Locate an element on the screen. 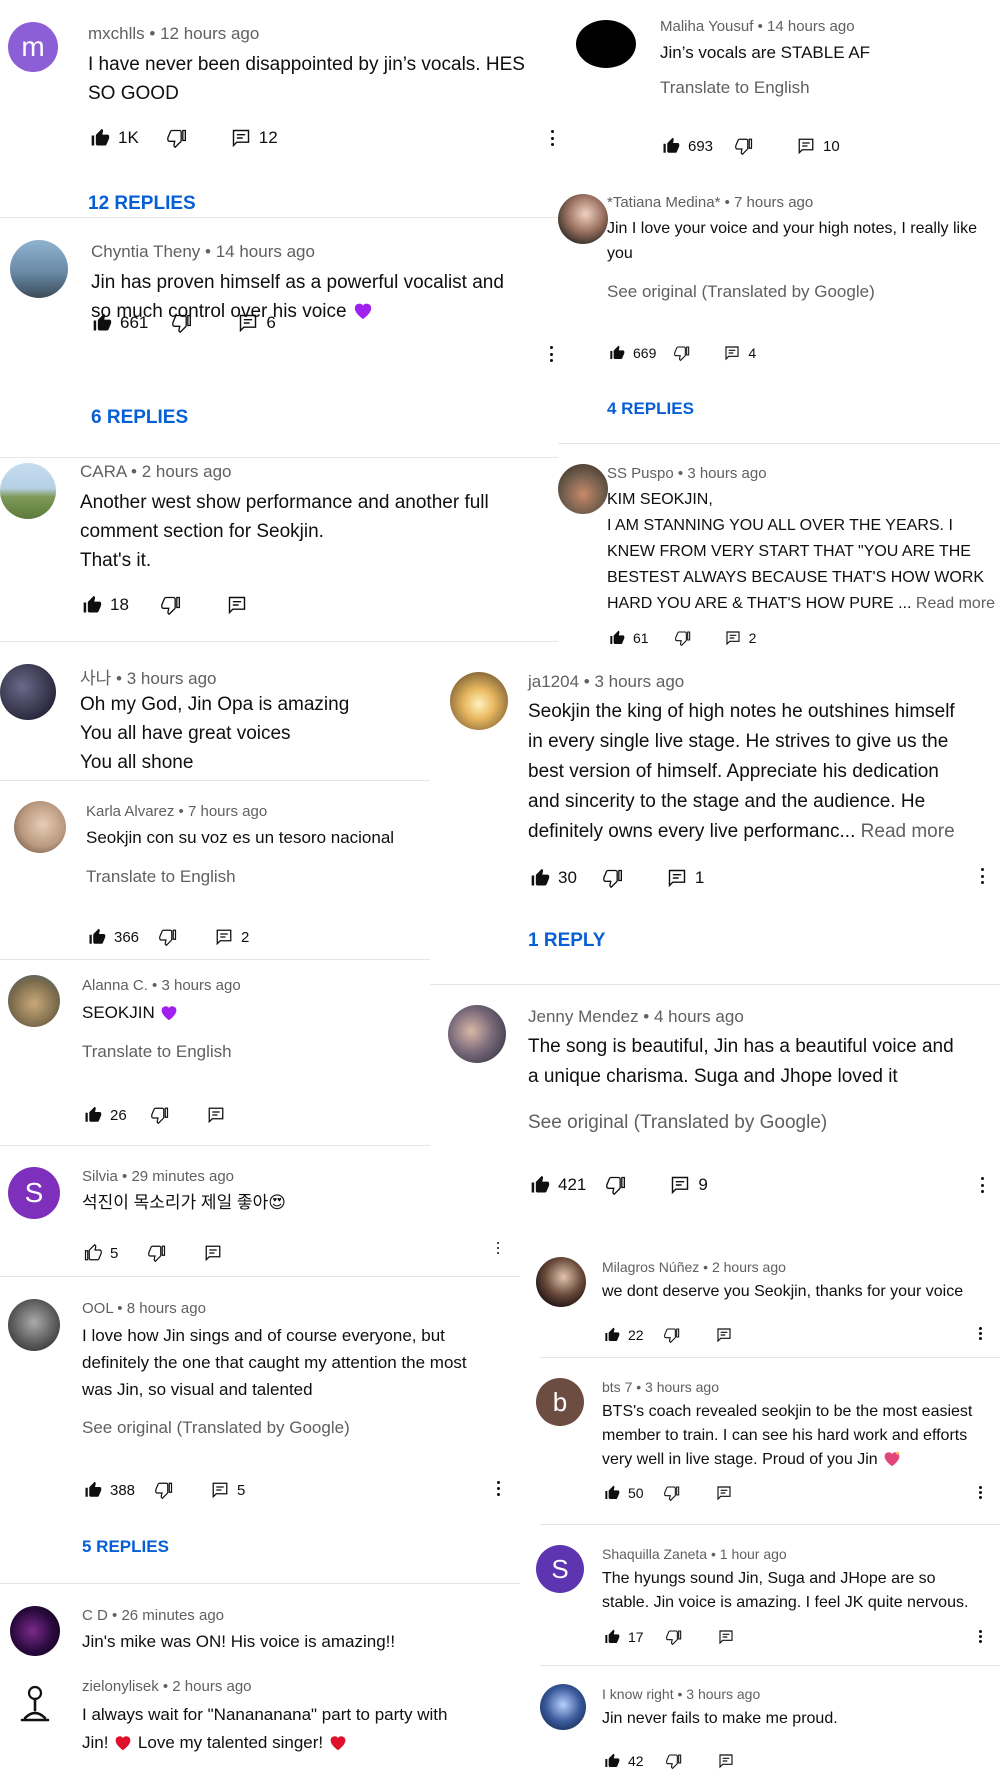  view-replies-button: 6 REPLIES is located at coordinates (139, 418).